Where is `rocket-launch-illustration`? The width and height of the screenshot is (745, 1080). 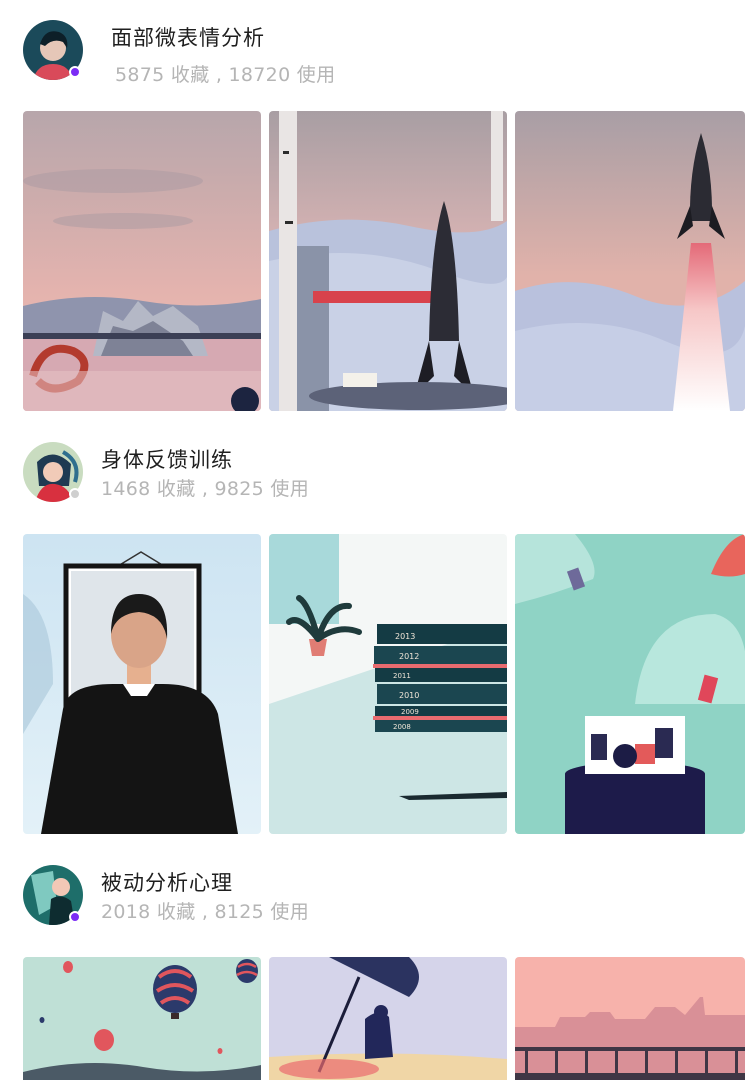
rocket-launch-illustration is located at coordinates (630, 261).